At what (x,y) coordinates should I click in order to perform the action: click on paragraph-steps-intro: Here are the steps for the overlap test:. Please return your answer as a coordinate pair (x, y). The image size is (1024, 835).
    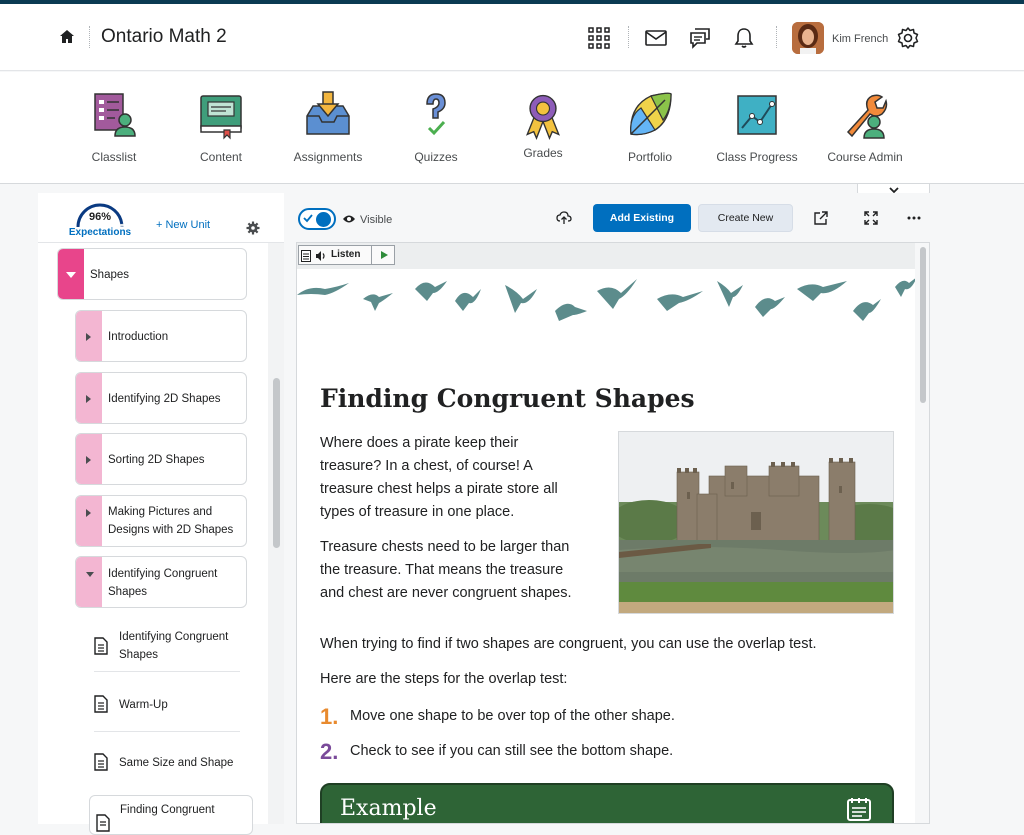
    Looking at the image, I should click on (444, 679).